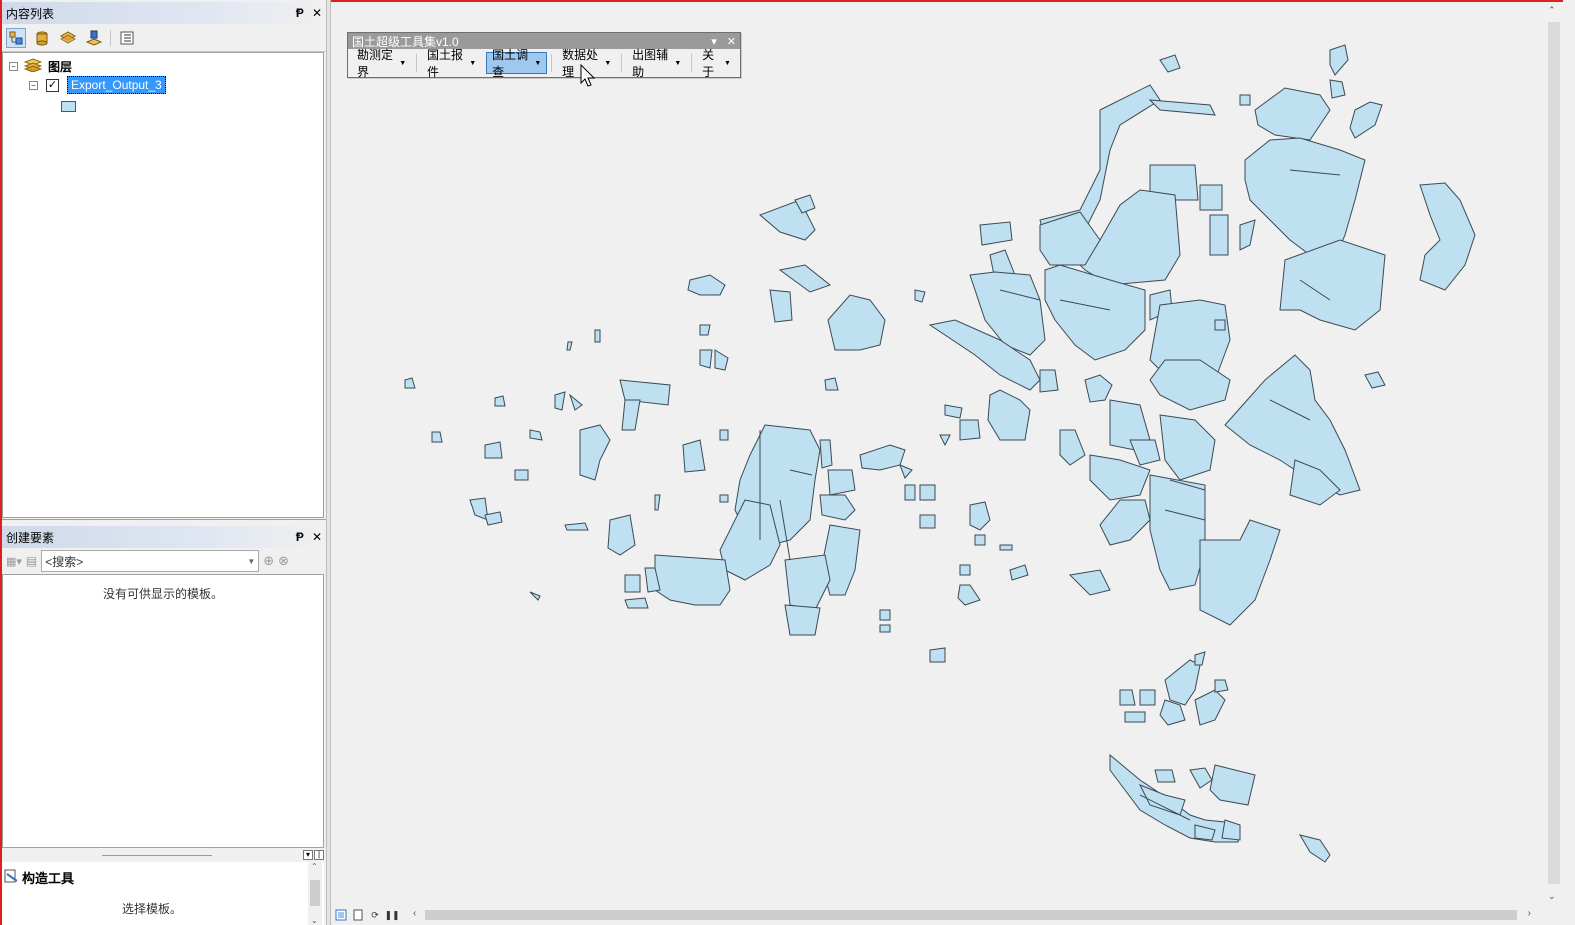  What do you see at coordinates (375, 915) in the screenshot?
I see `refresh-icon: ⟳` at bounding box center [375, 915].